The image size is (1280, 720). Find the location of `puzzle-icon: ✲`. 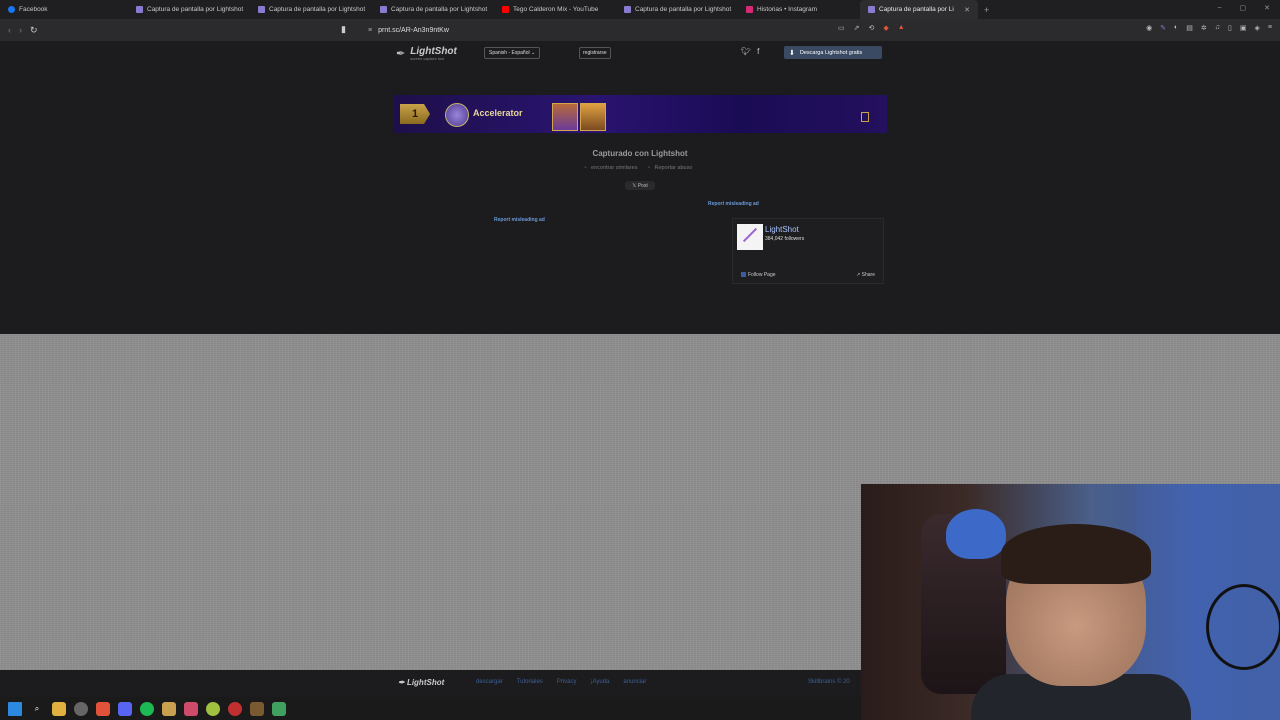

puzzle-icon: ✲ is located at coordinates (1204, 28).